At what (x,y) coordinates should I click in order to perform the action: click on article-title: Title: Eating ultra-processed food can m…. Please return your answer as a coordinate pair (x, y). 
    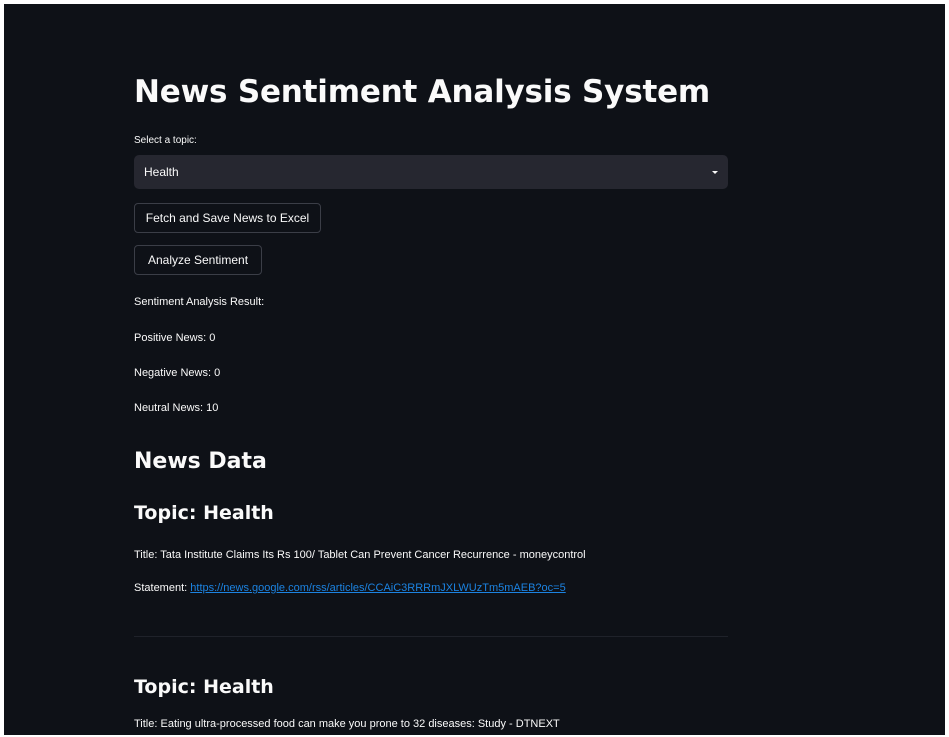
    Looking at the image, I should click on (347, 724).